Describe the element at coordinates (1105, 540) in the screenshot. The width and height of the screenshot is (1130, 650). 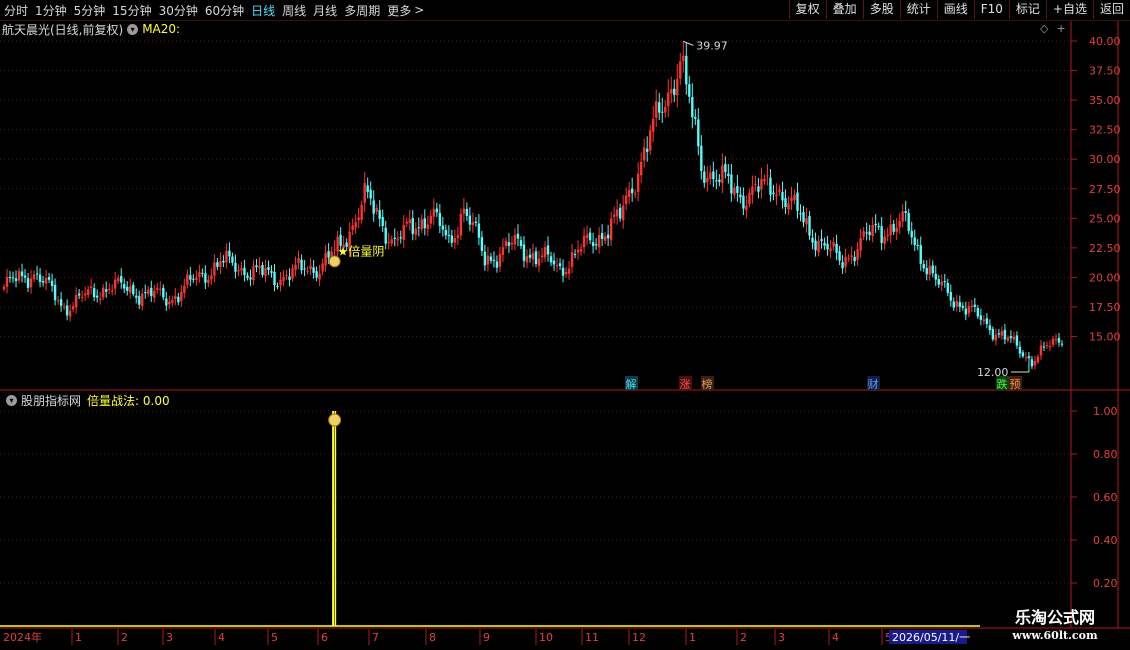
I see `indicator-tick-label: 0.40` at that location.